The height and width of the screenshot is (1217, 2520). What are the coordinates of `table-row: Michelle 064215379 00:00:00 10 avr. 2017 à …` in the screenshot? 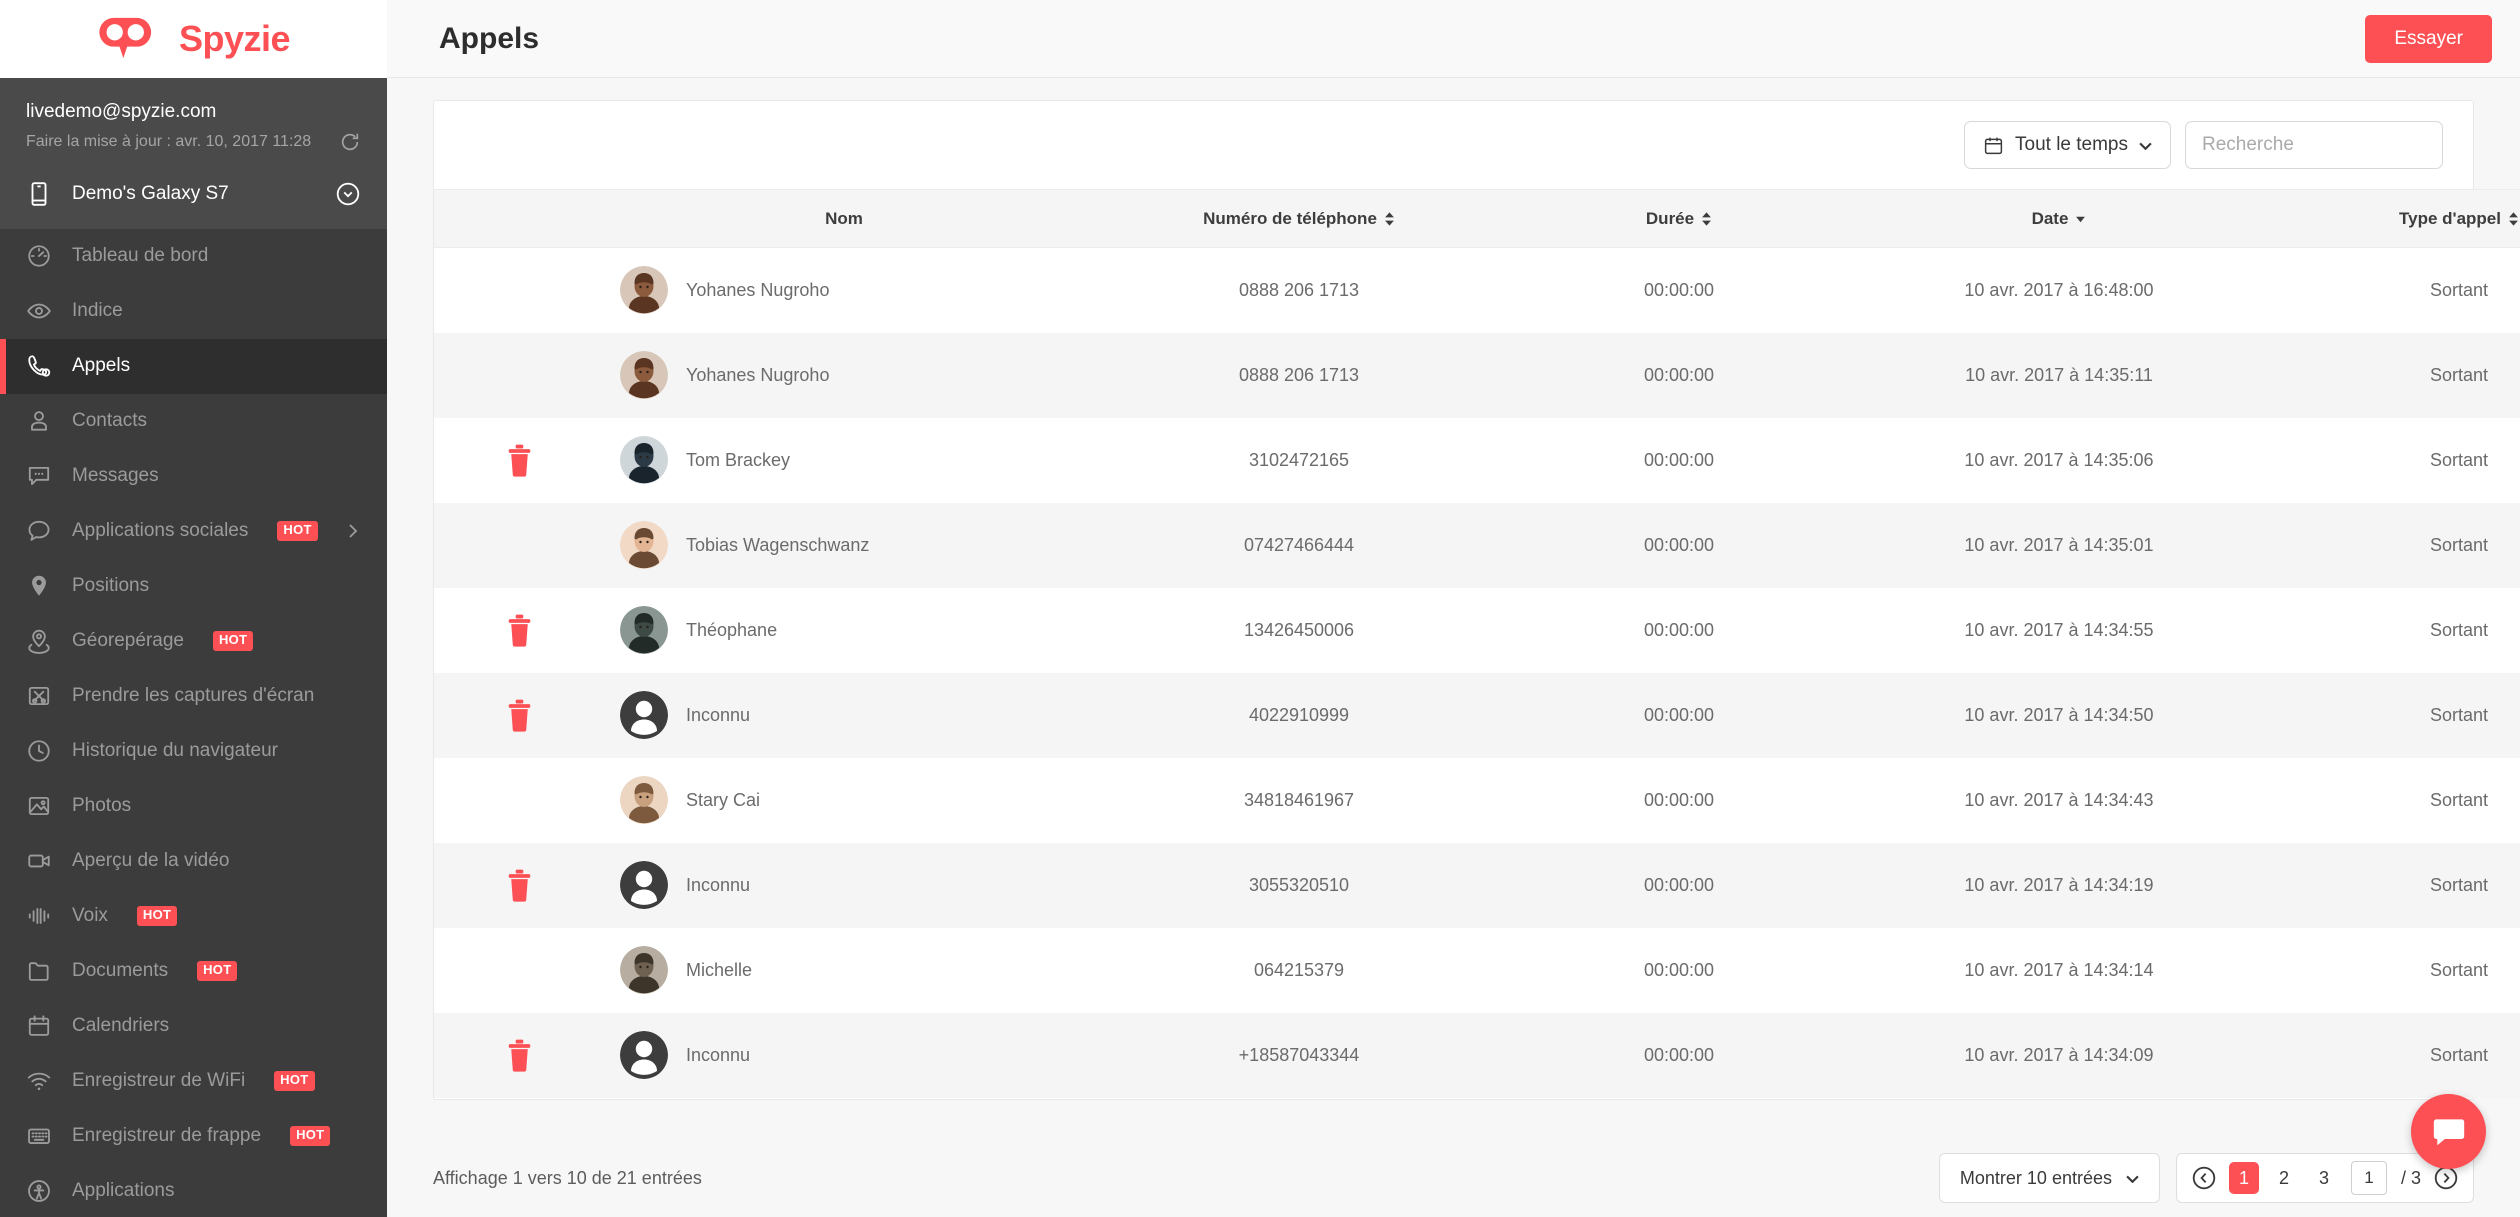 It's located at (1477, 970).